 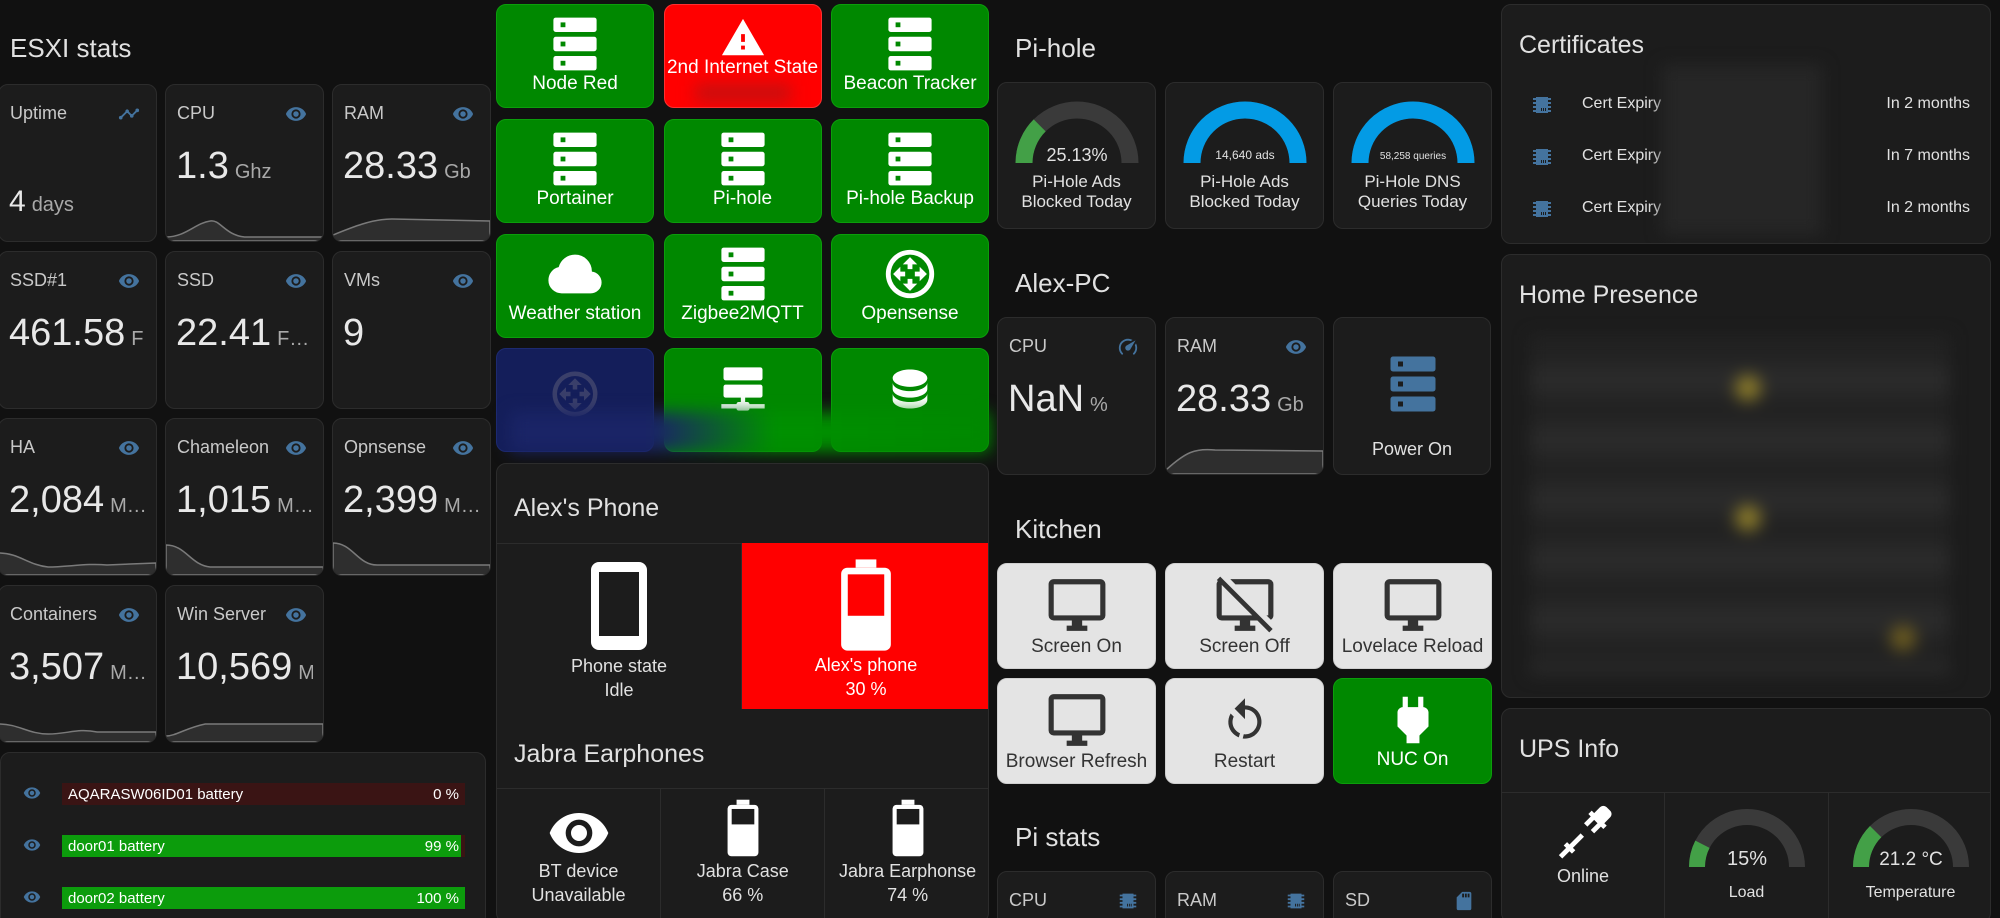 I want to click on sensor-card-ram: RAM 28.33 Gb, so click(x=411, y=163).